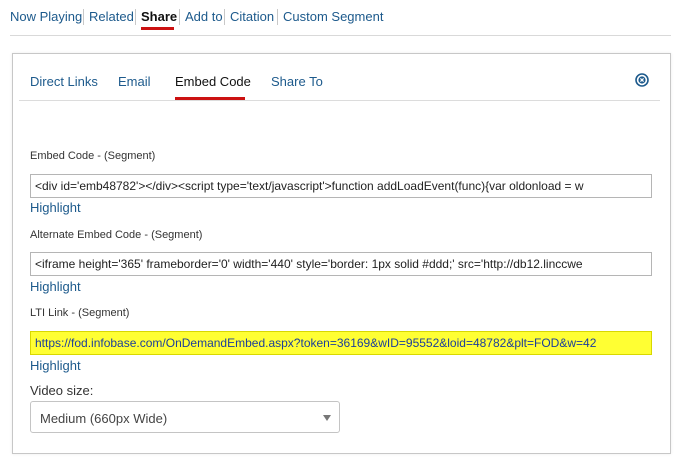 The height and width of the screenshot is (460, 679). I want to click on nav-divider, so click(340, 35).